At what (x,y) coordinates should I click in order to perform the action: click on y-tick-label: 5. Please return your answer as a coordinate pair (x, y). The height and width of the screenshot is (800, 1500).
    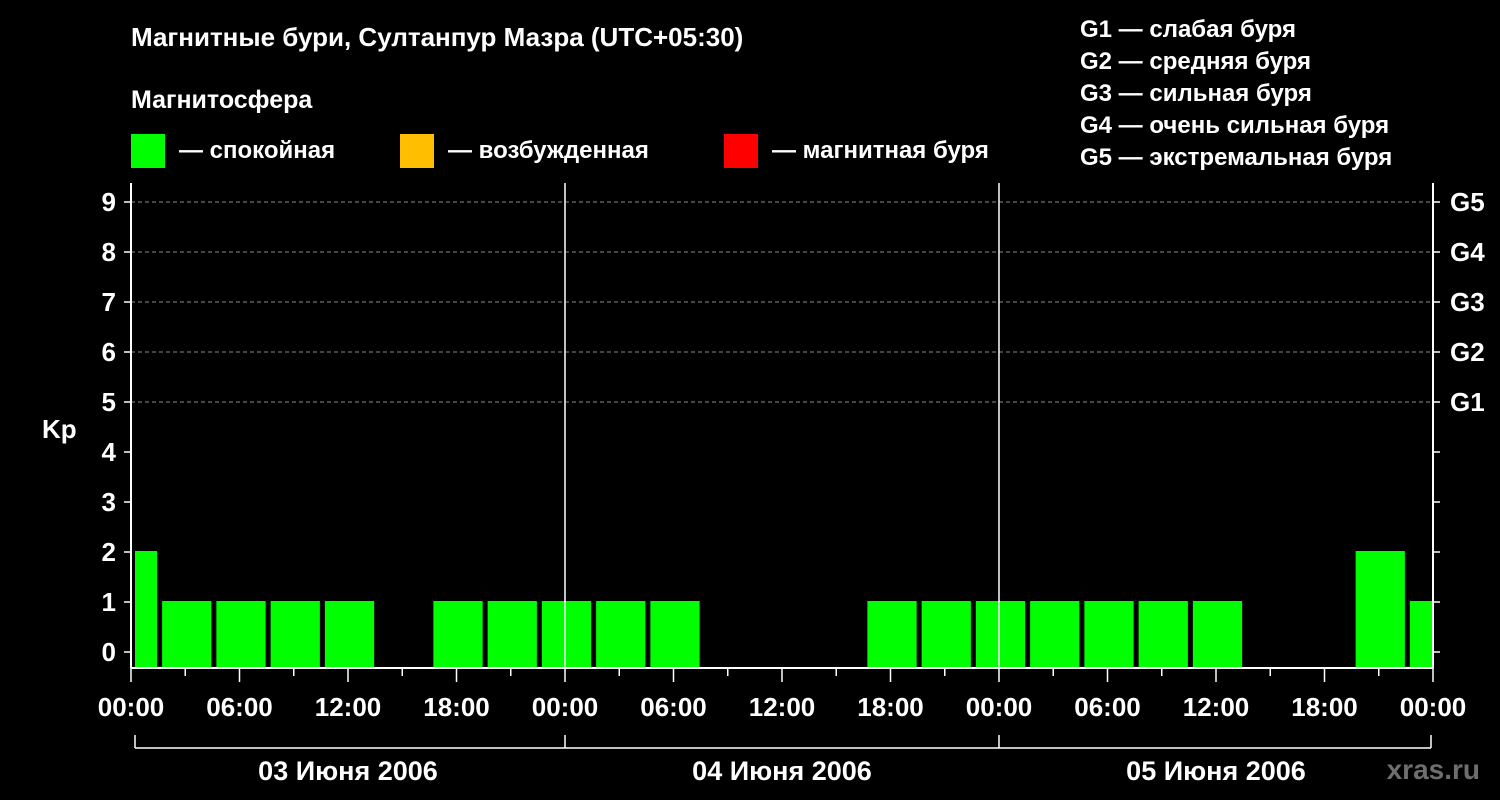
    Looking at the image, I should click on (109, 402).